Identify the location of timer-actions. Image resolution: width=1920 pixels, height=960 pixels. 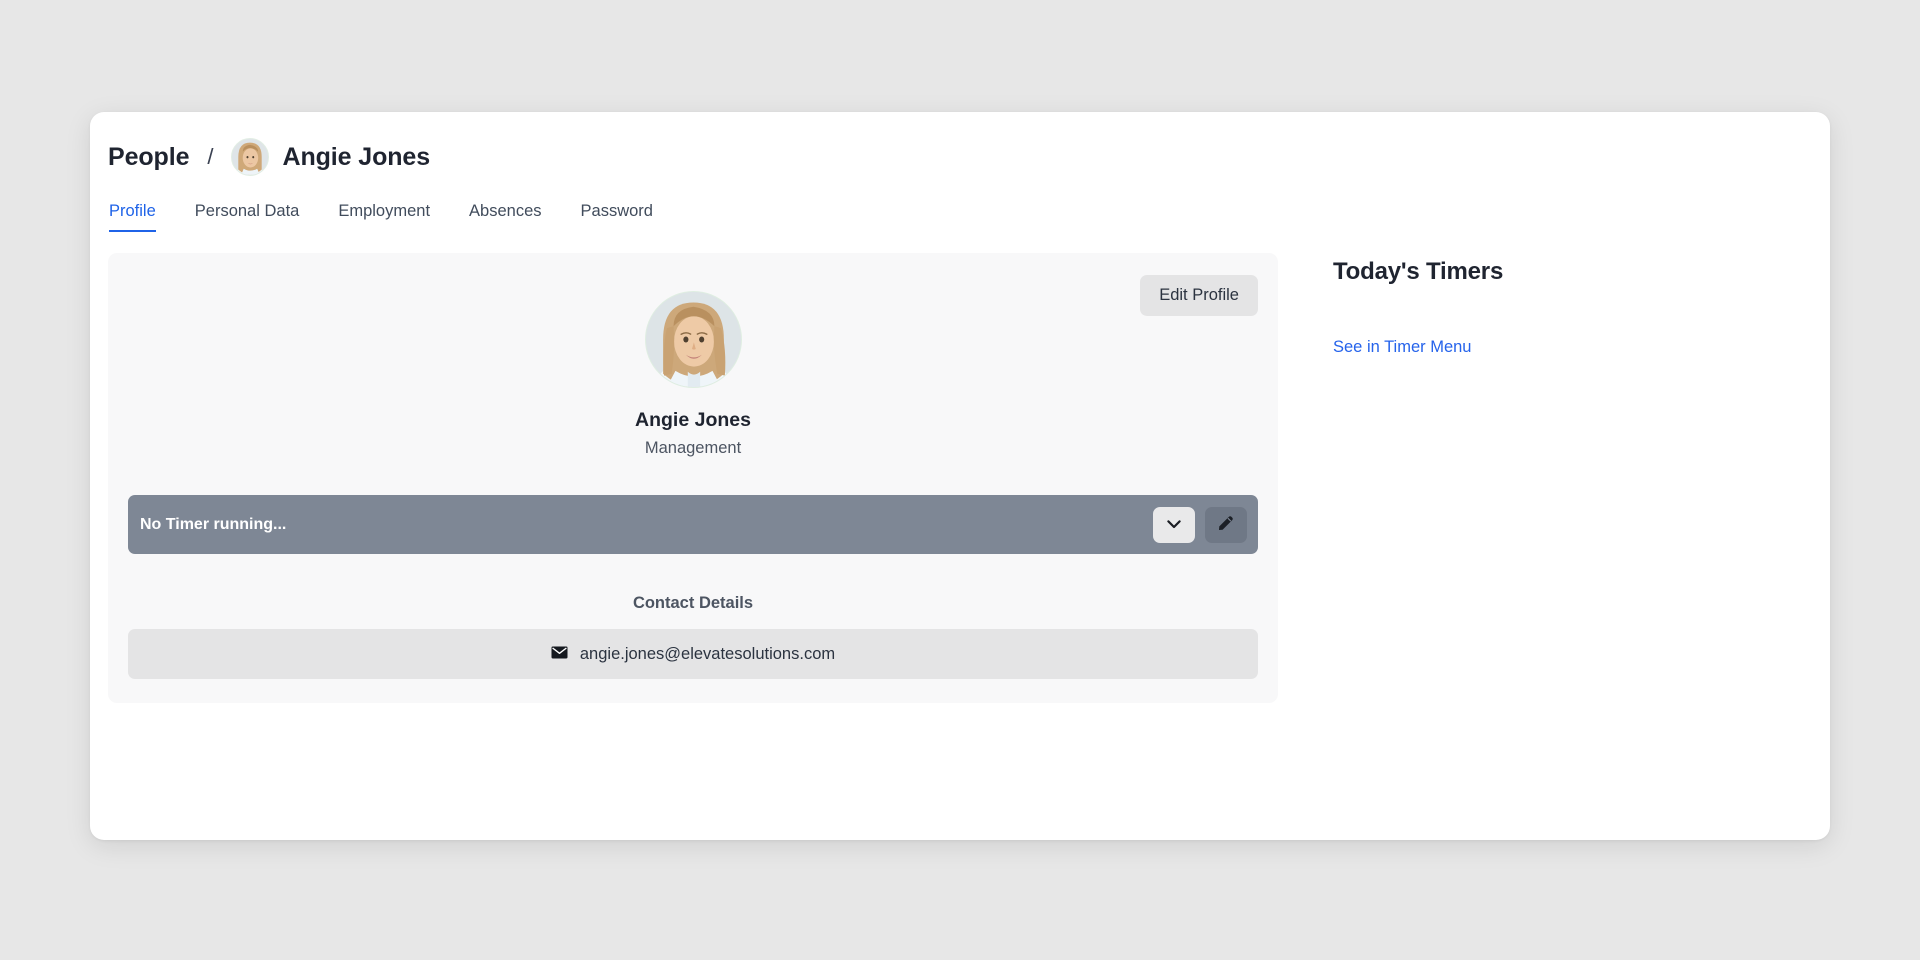
(1200, 524).